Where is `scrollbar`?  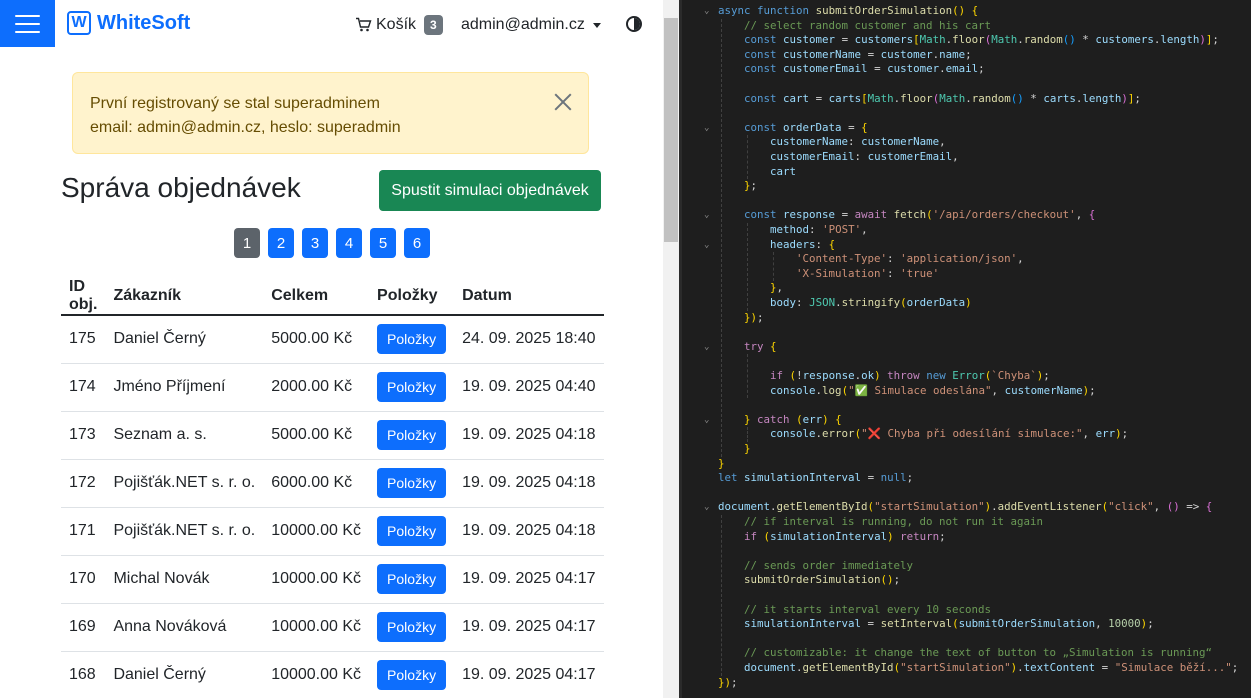
scrollbar is located at coordinates (671, 349).